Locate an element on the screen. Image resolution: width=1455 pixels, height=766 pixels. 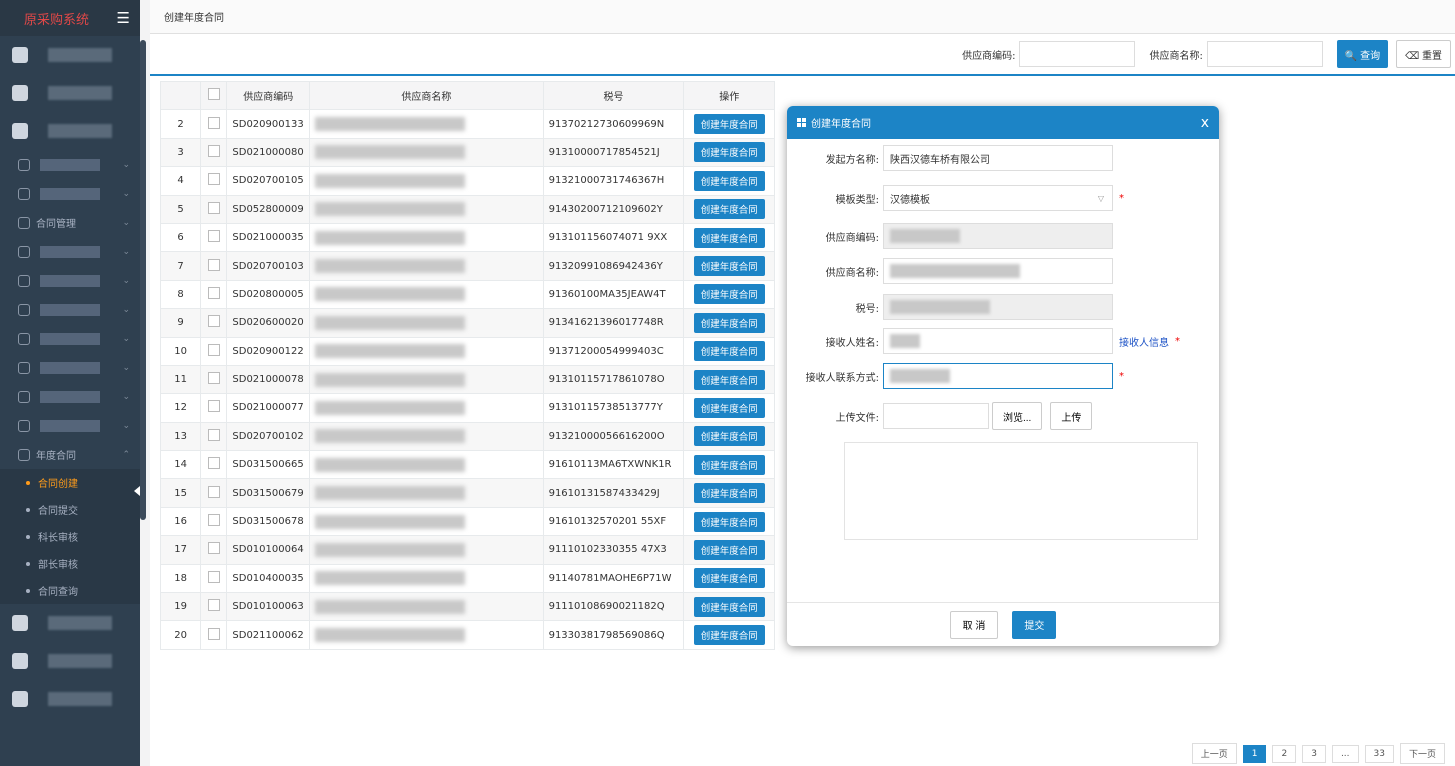
sidebar-sub-7: ⌄ is located at coordinates (70, 367).